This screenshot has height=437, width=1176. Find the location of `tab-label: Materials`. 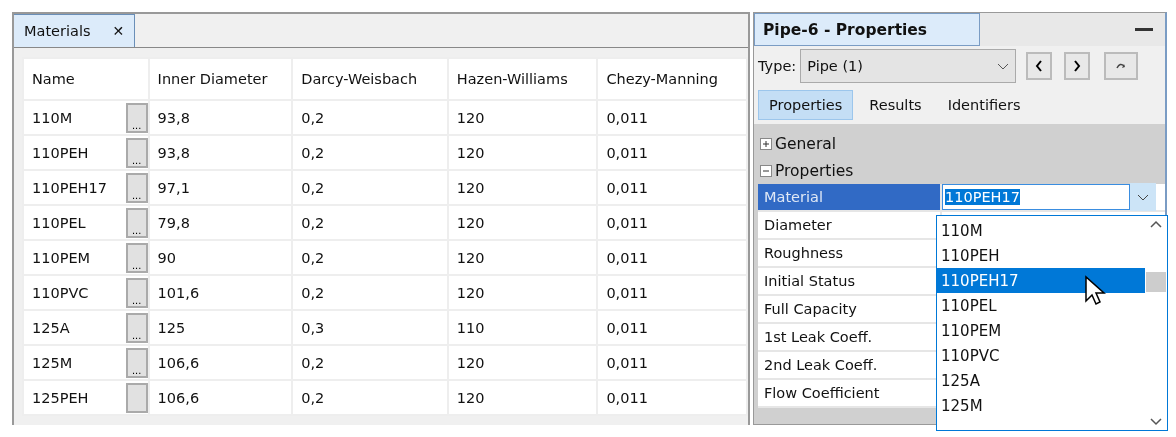

tab-label: Materials is located at coordinates (57, 31).